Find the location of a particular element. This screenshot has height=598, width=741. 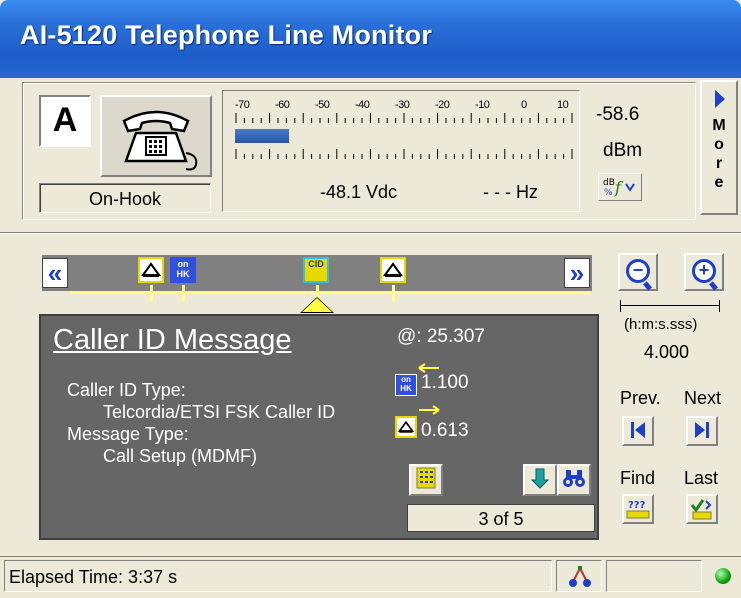

prev-event-button is located at coordinates (638, 431).